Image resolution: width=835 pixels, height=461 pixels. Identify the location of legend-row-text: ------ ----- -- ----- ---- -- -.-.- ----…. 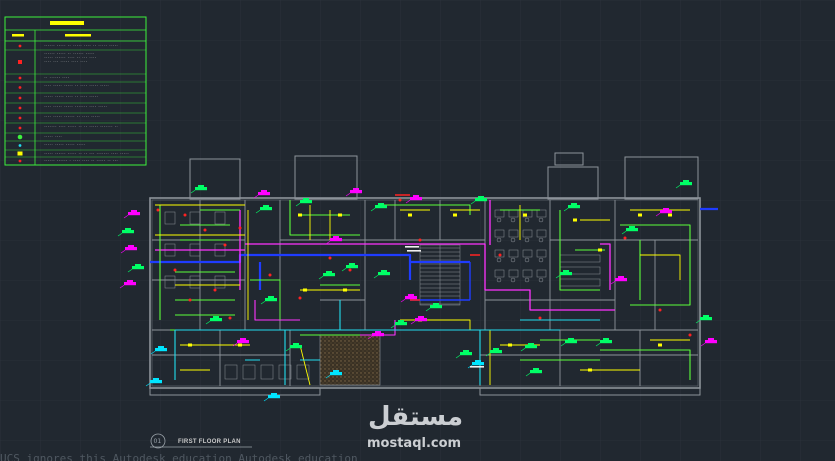
(81, 45).